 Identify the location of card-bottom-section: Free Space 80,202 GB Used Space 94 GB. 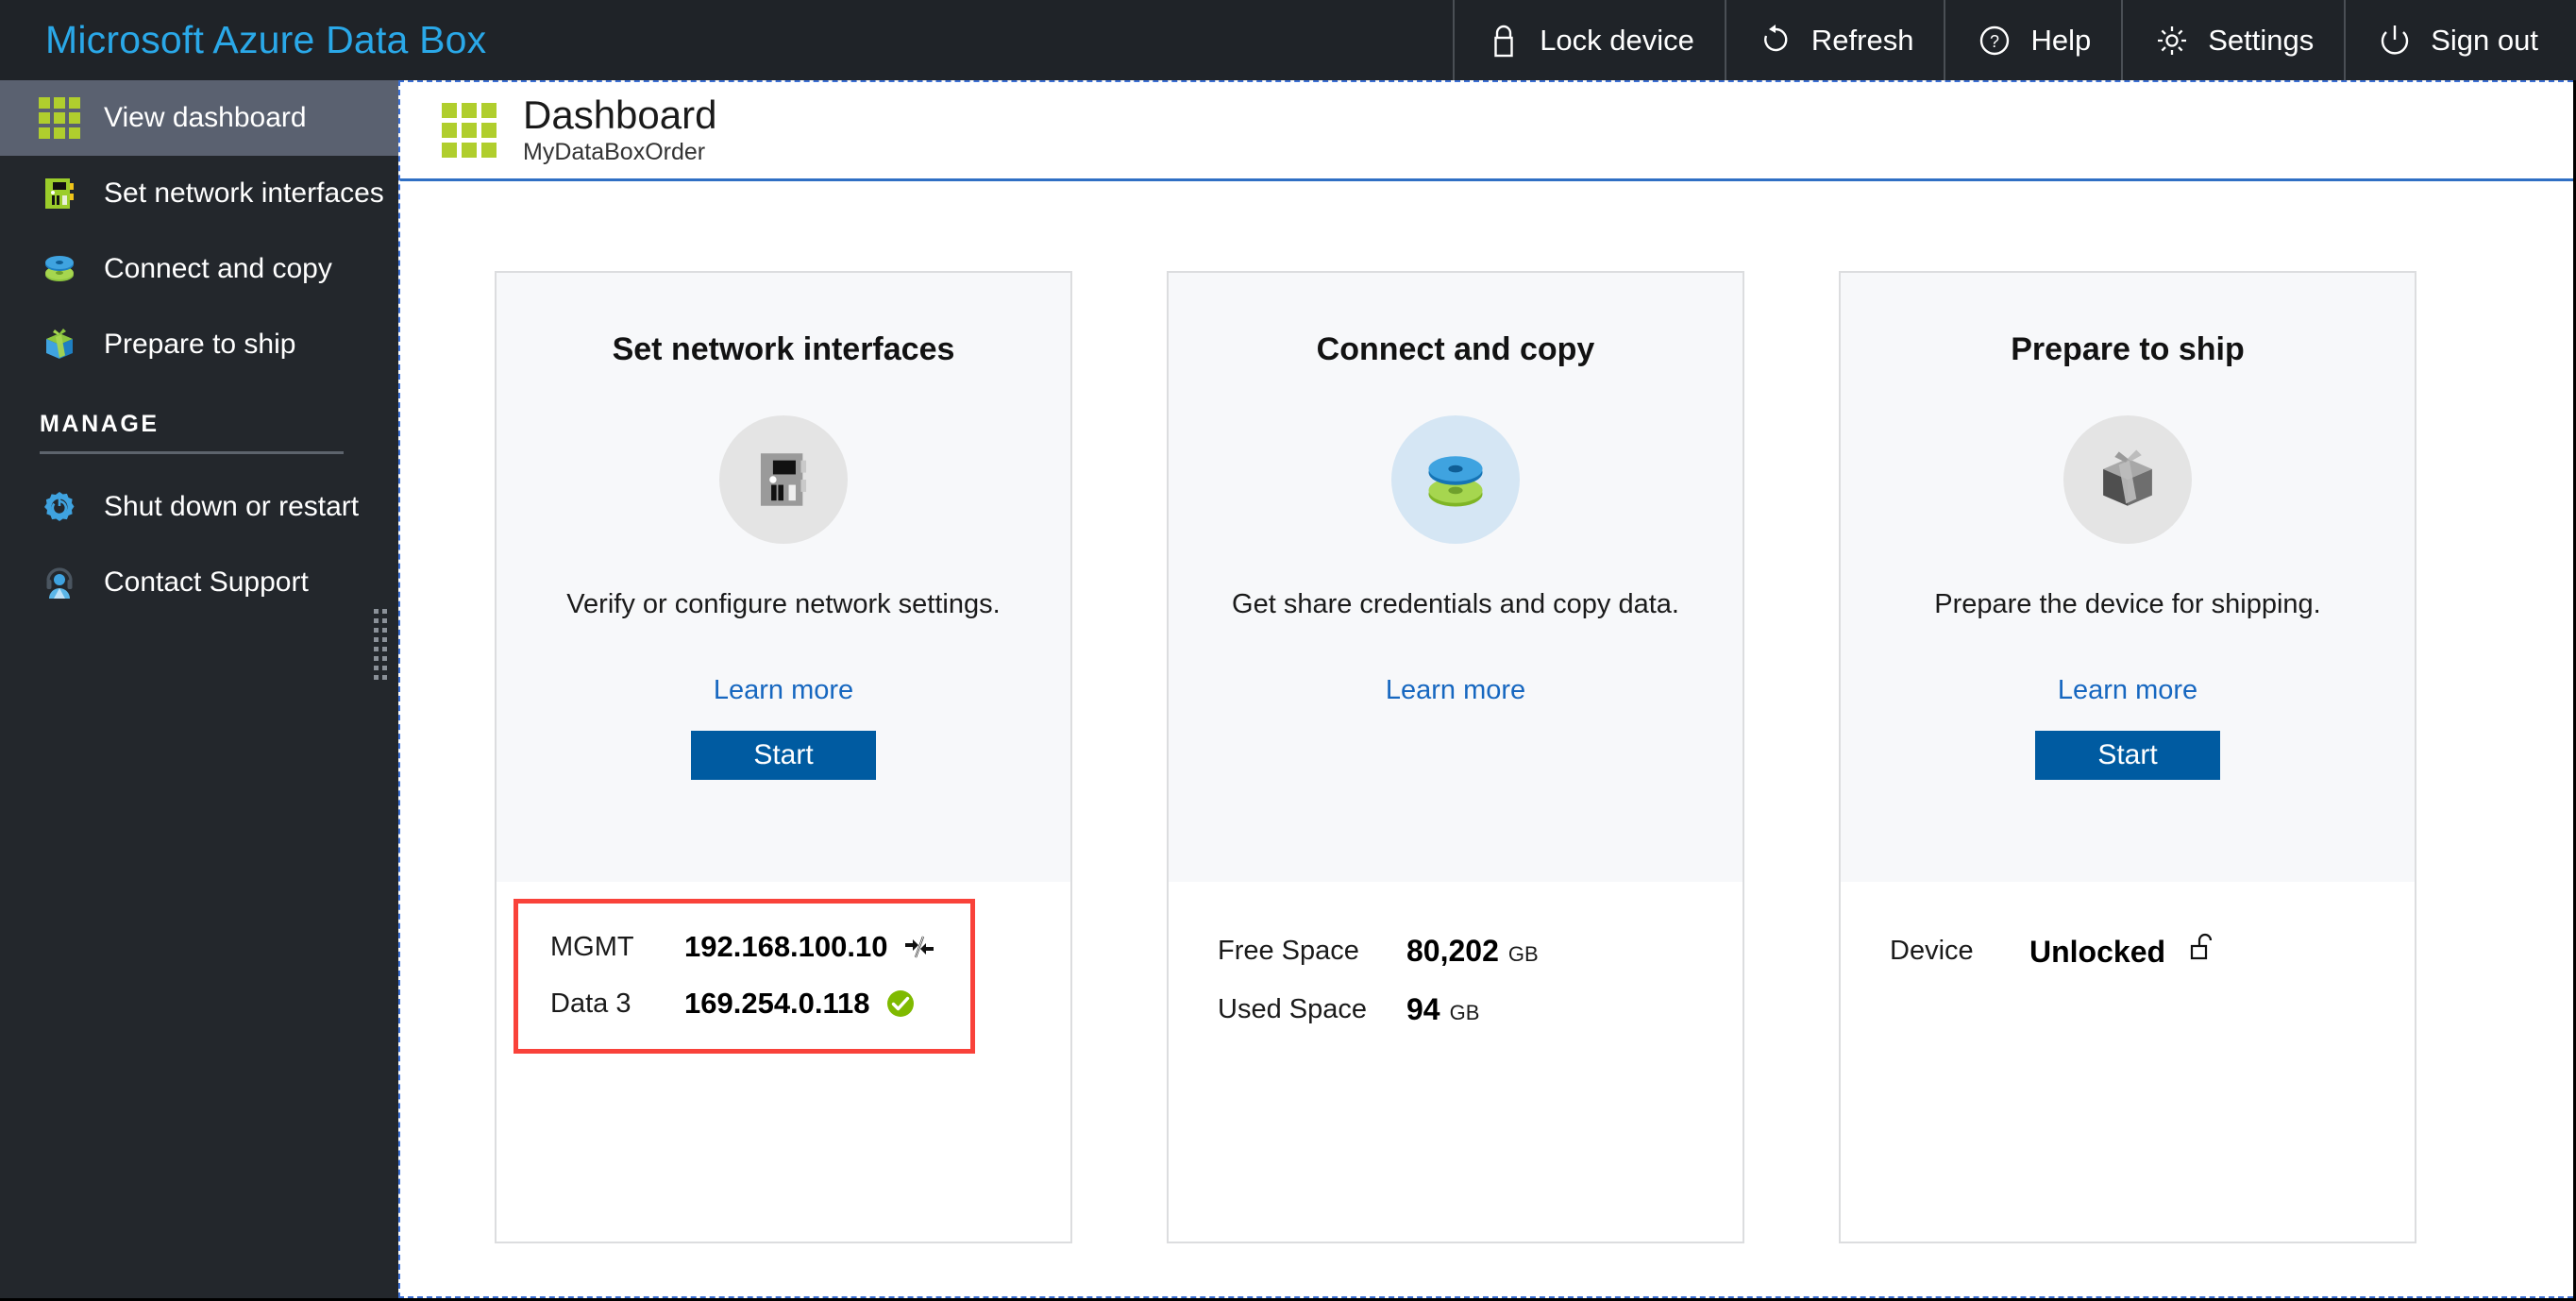
(1456, 1062).